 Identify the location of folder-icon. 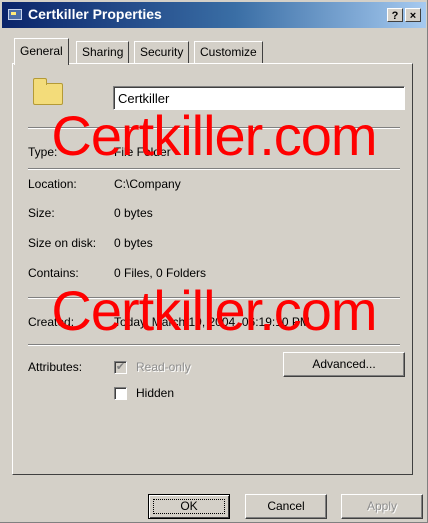
(48, 91).